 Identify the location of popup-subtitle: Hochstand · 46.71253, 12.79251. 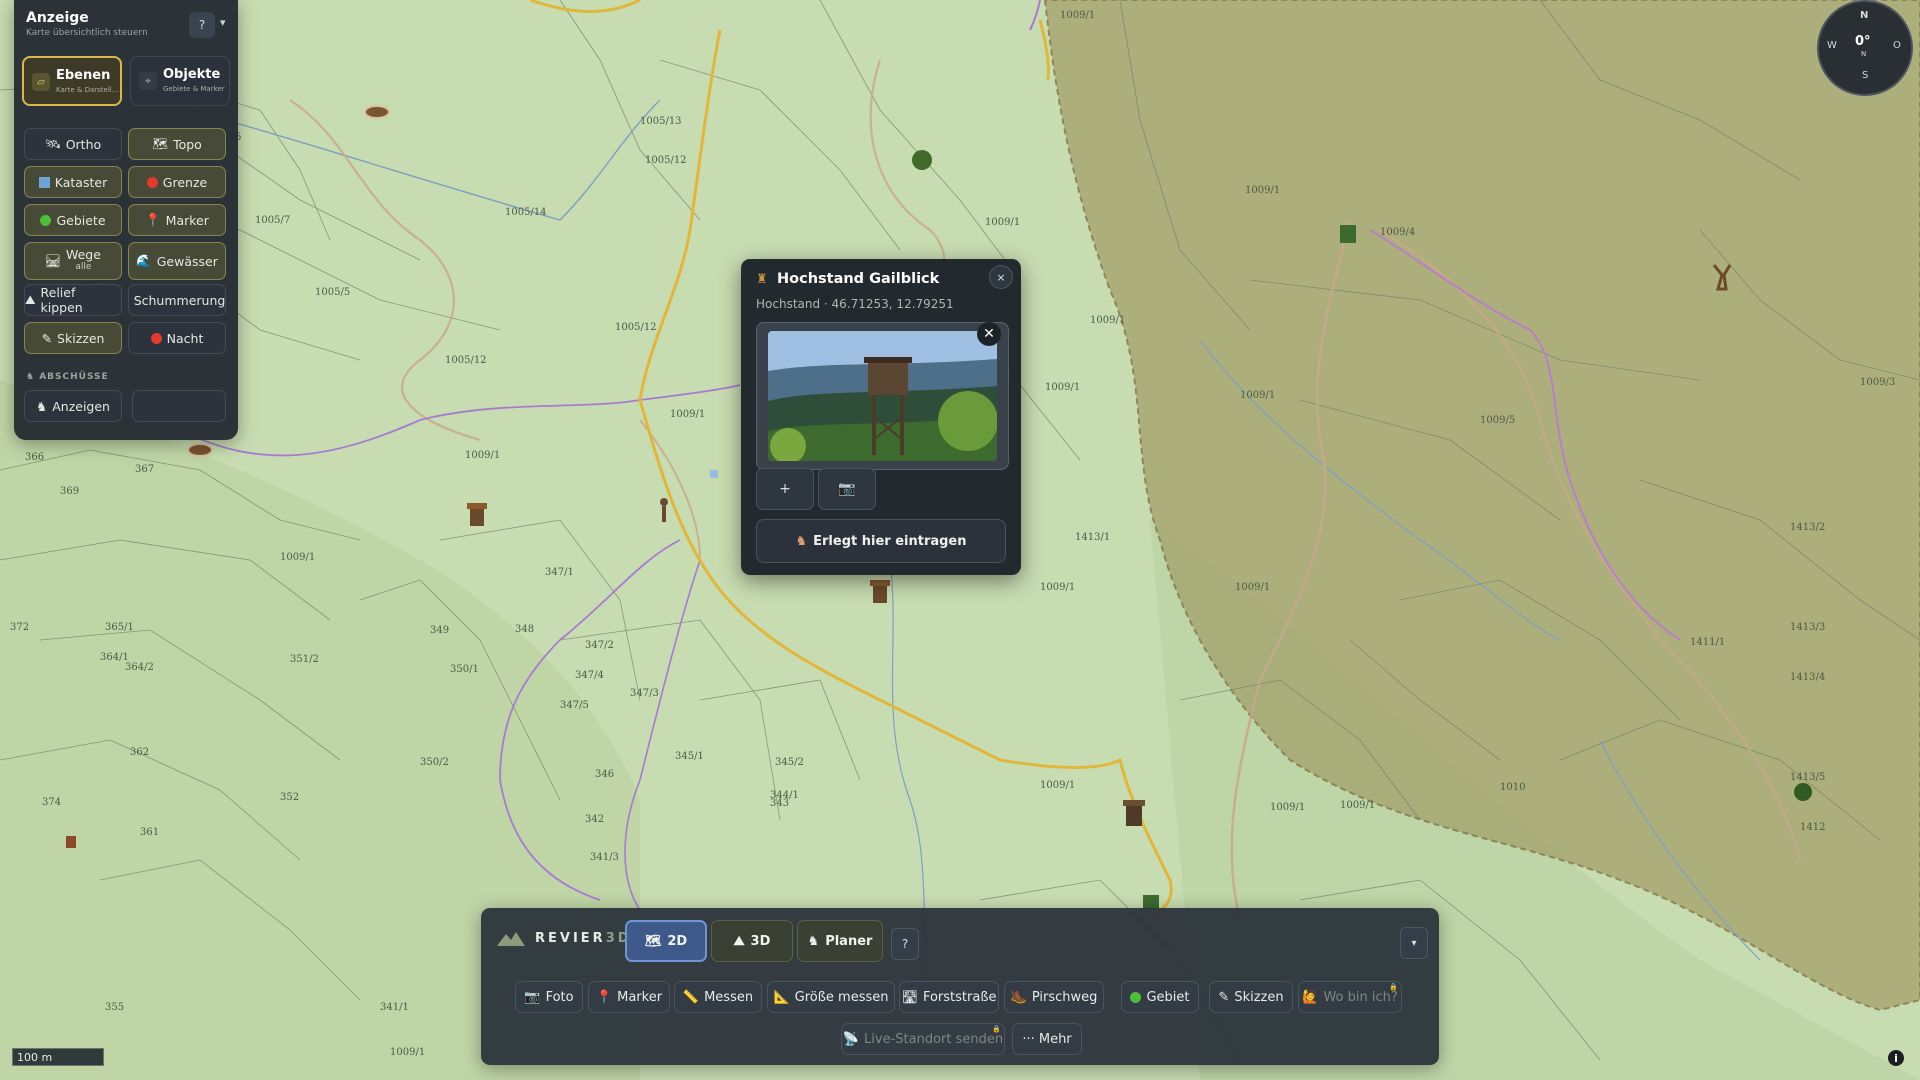
(855, 304).